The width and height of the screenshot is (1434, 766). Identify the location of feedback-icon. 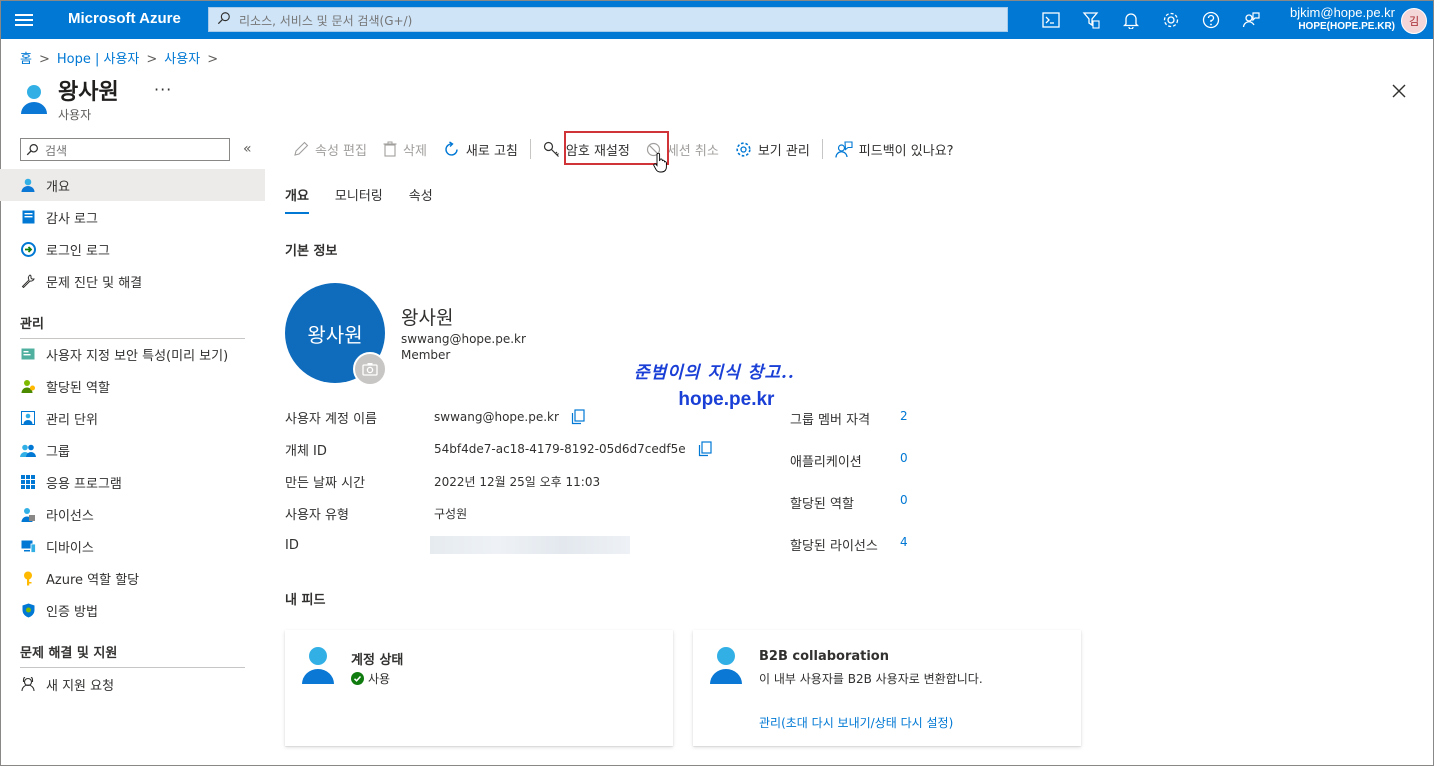
(1251, 20).